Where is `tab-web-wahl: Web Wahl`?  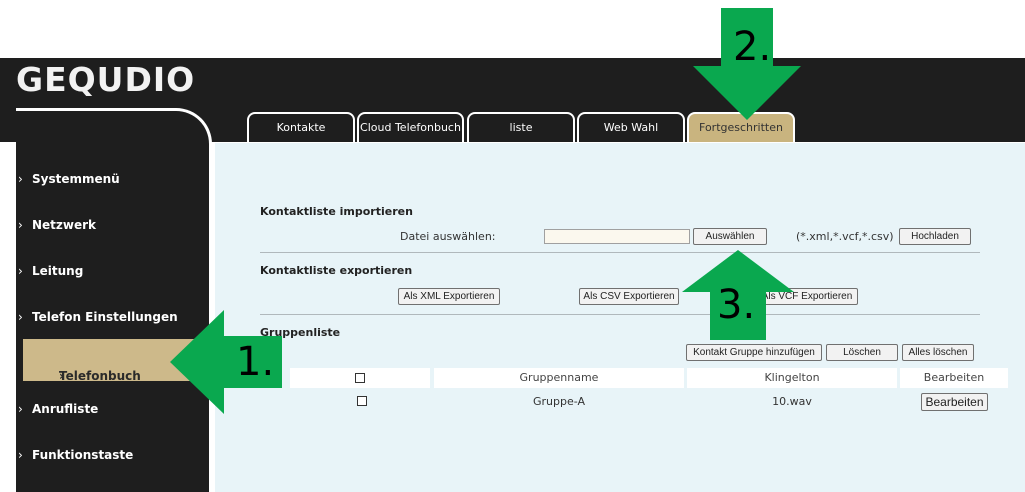
tab-web-wahl: Web Wahl is located at coordinates (631, 127).